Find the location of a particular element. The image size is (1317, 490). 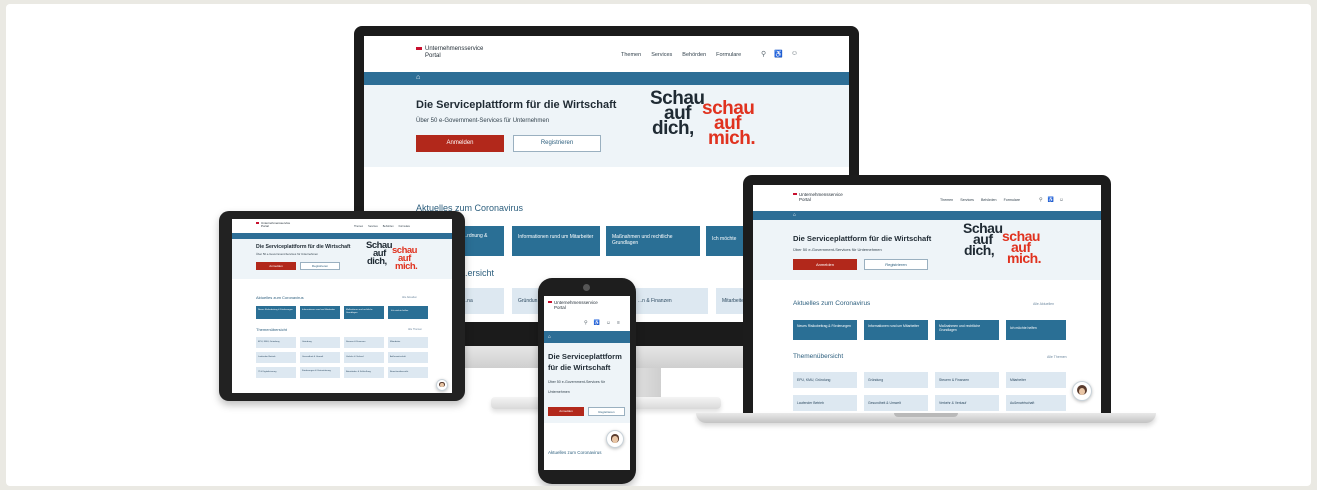

themen-tile-11: Betriebsbe- & Schließung is located at coordinates (364, 372).